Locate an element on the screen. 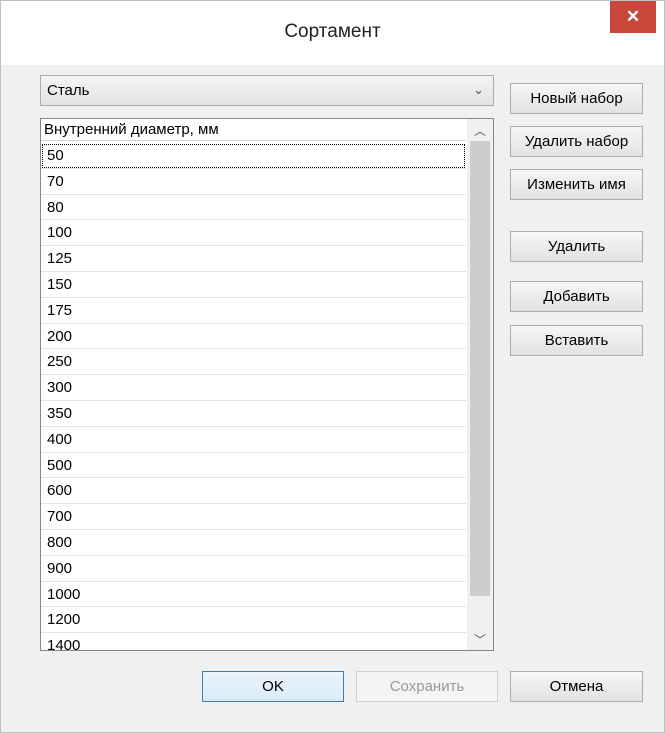 The image size is (665, 733). list-item: 1400 is located at coordinates (253, 641).